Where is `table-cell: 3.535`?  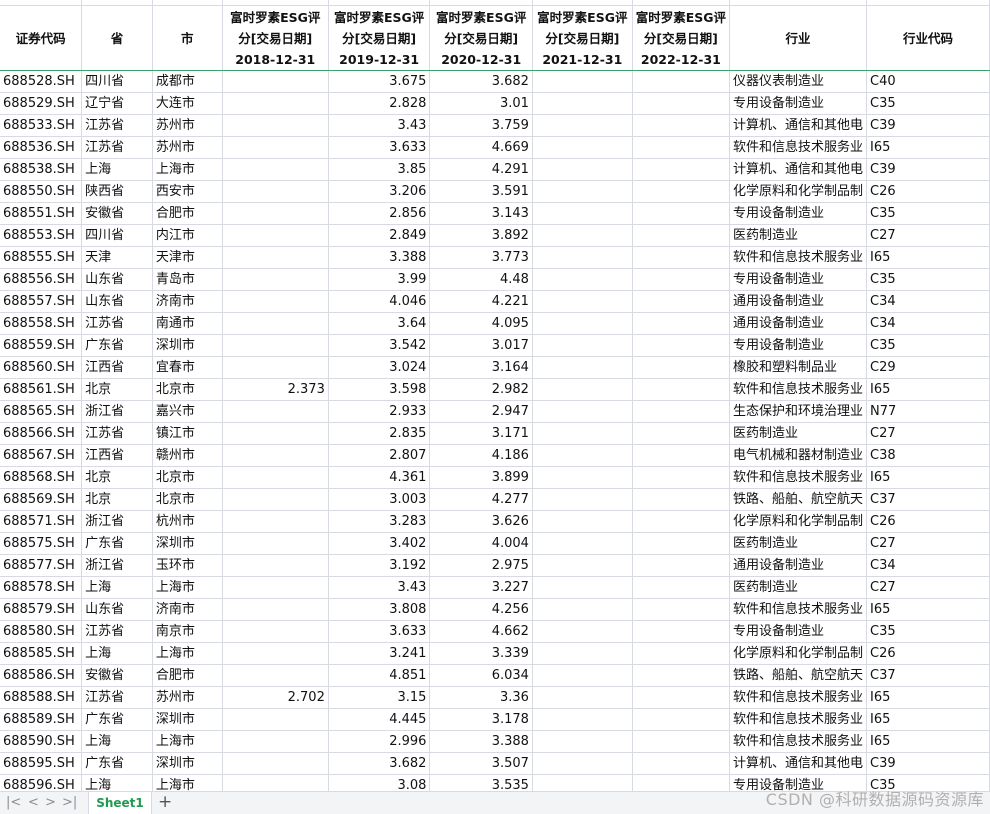 table-cell: 3.535 is located at coordinates (481, 782).